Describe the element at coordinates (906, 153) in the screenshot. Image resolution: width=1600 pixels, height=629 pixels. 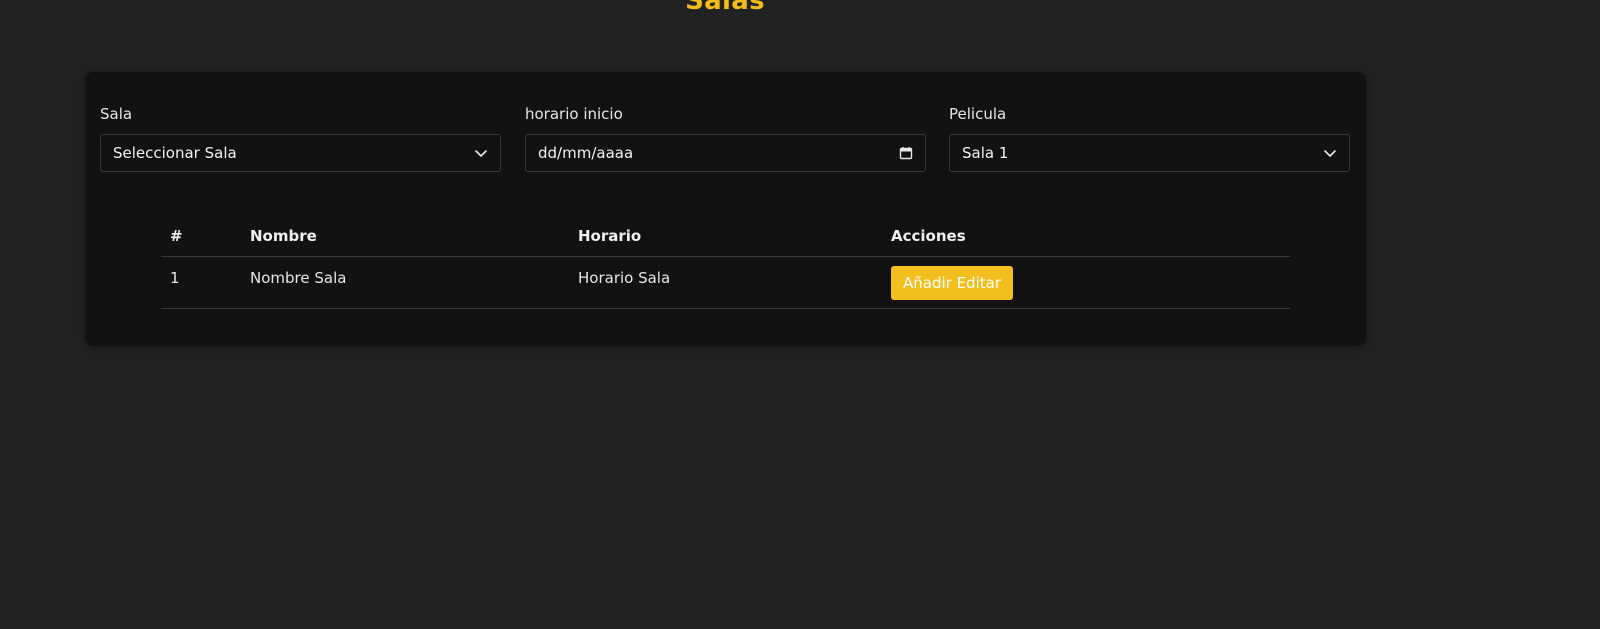
I see `calendar-icon` at that location.